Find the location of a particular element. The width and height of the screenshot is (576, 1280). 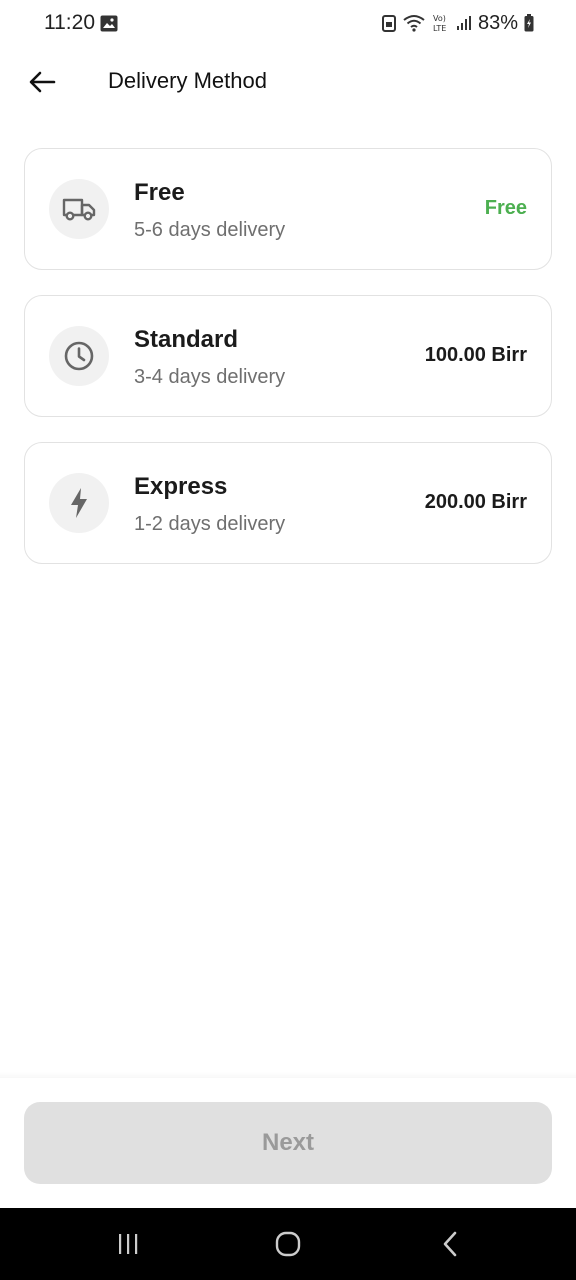

chevron-left-icon is located at coordinates (450, 1244).